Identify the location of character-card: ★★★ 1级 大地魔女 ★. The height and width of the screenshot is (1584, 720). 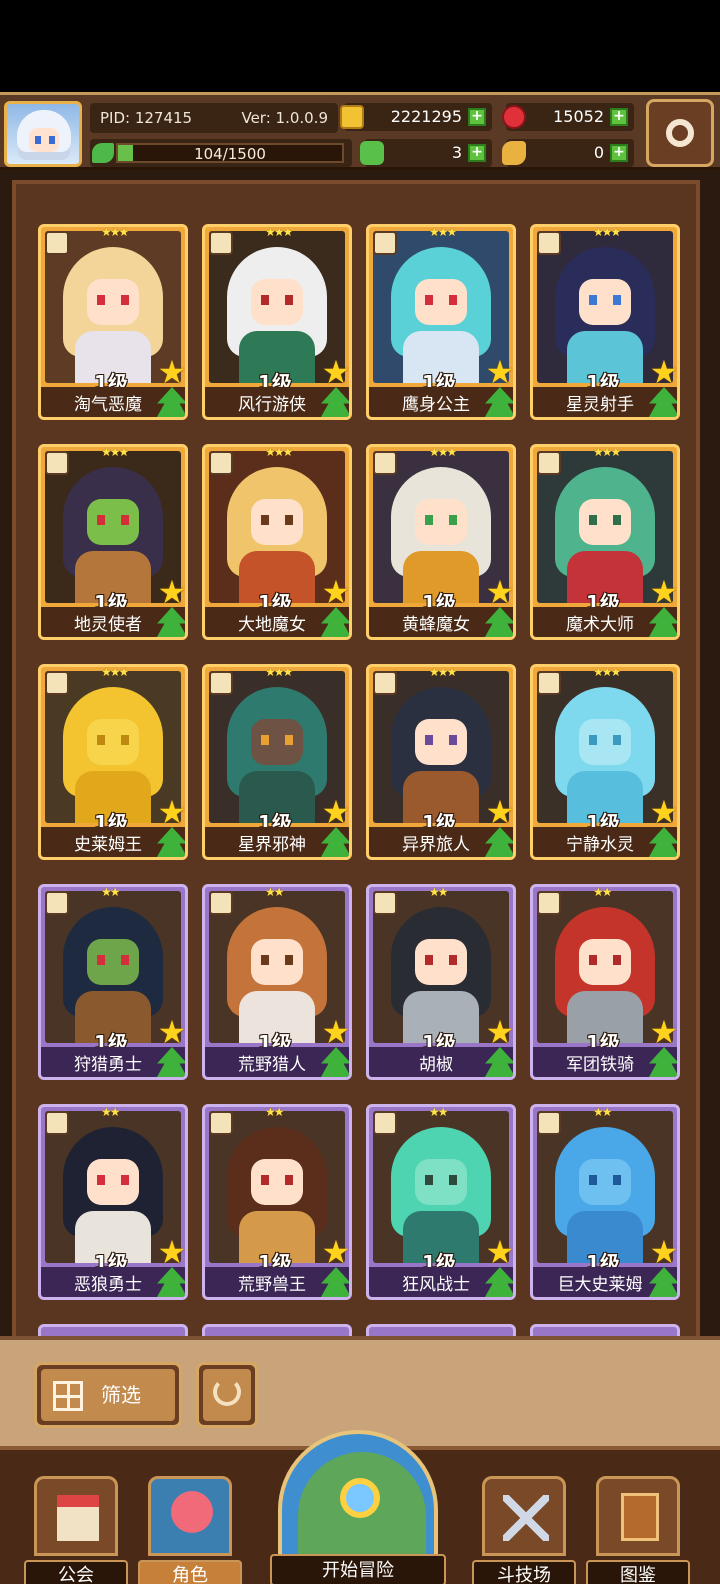
(277, 542).